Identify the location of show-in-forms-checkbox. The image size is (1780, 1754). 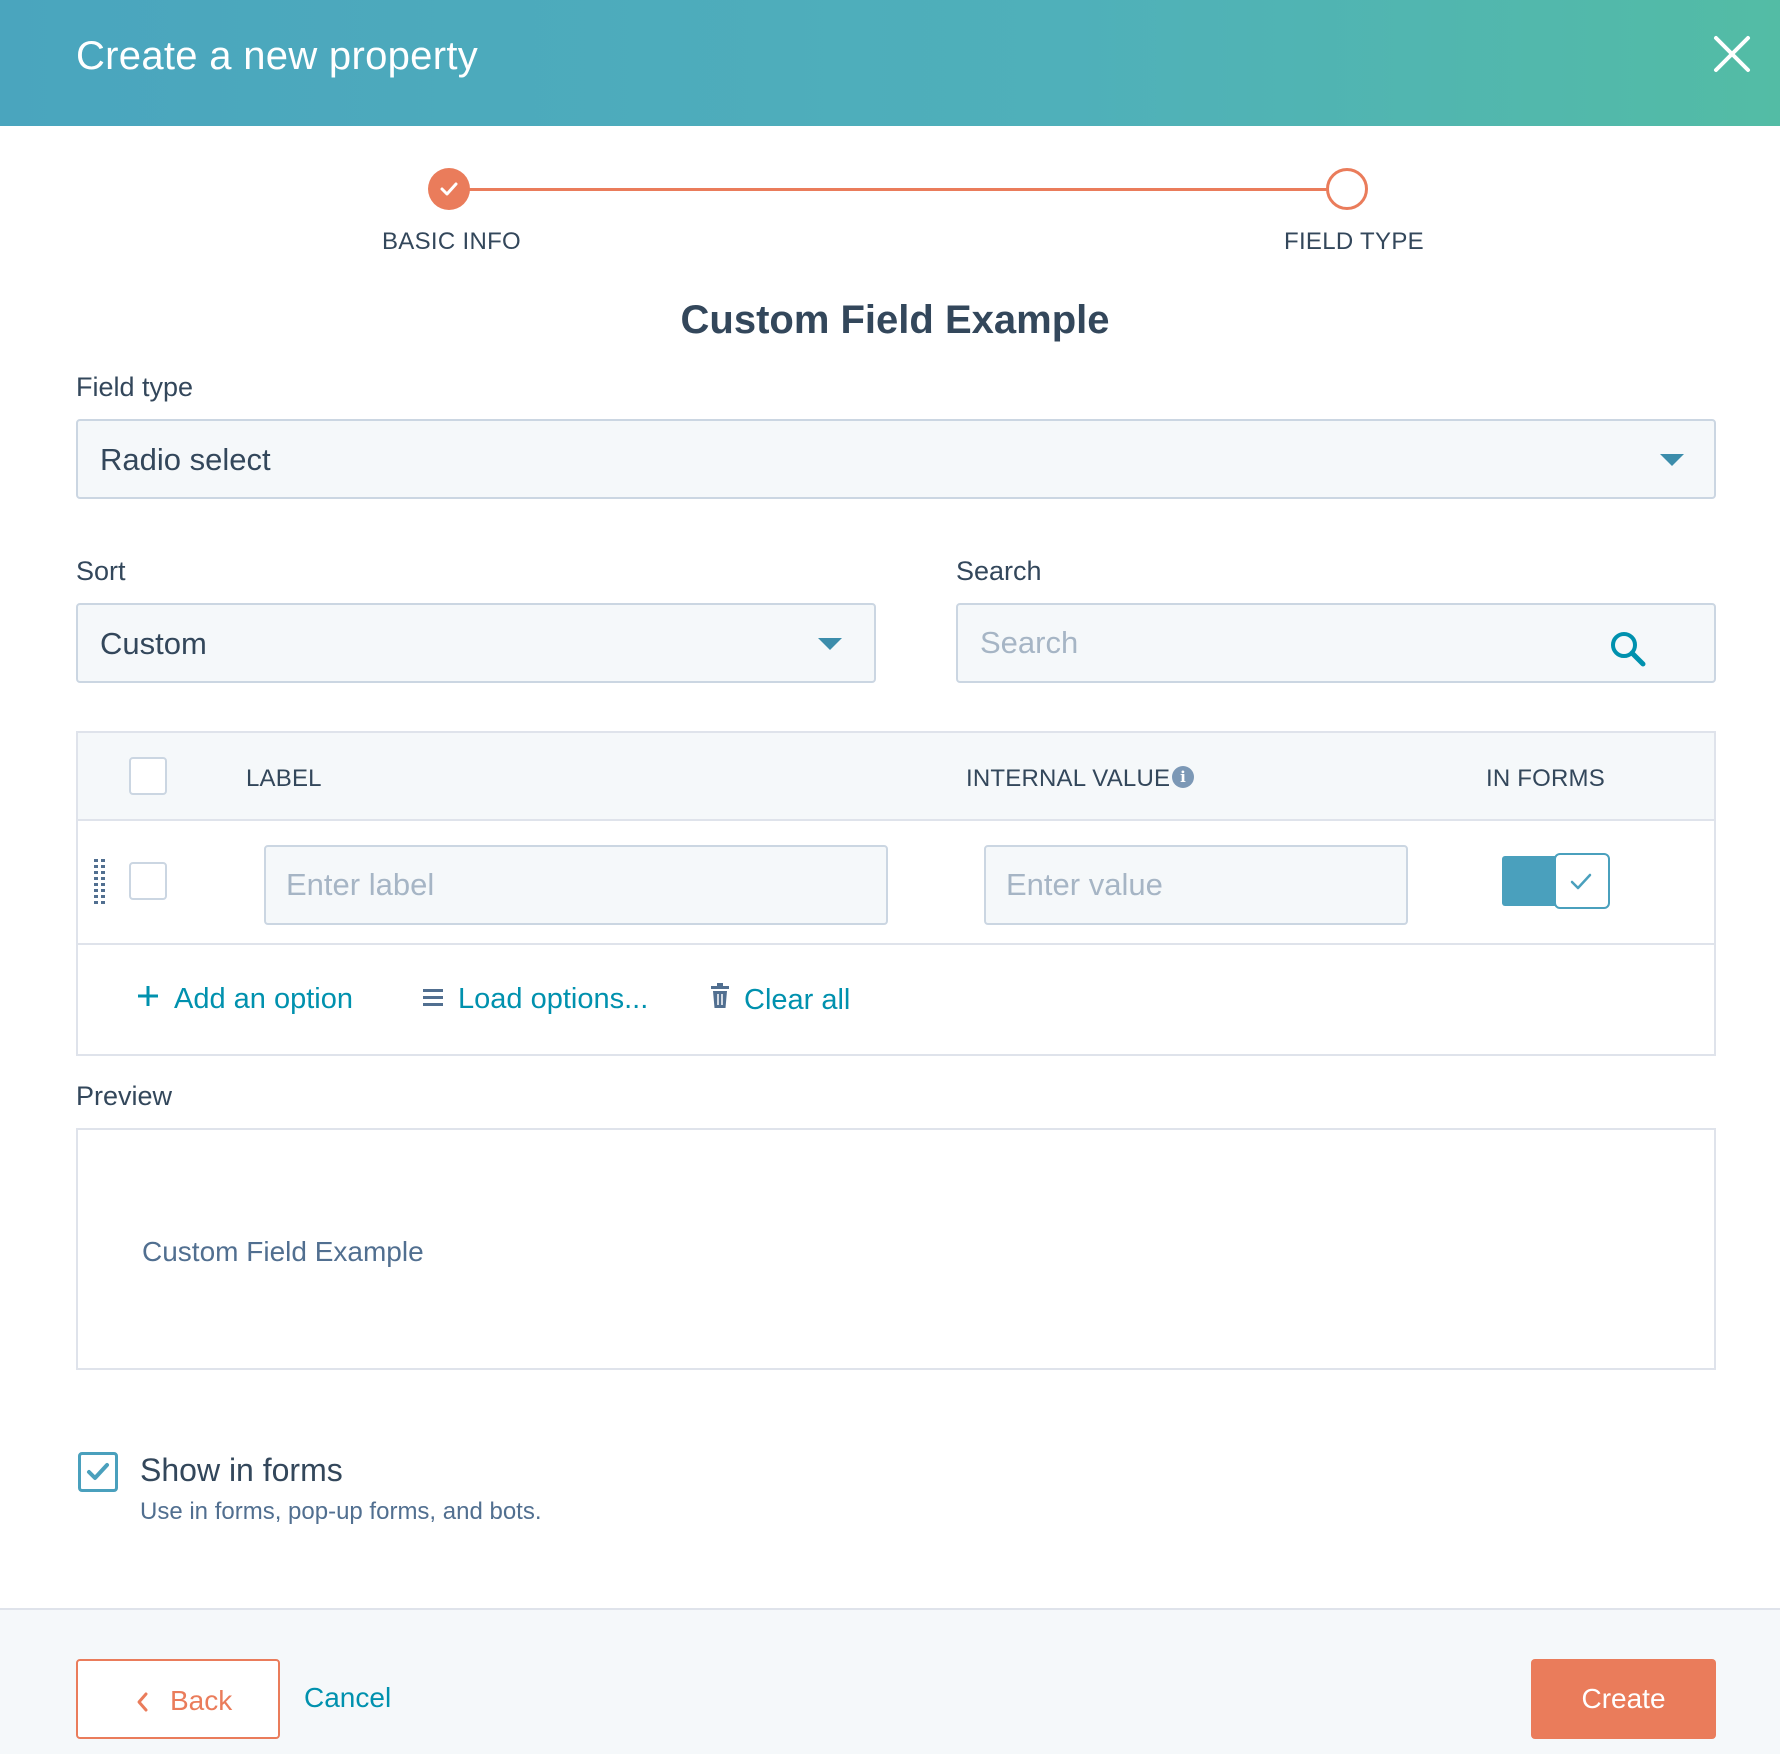
(98, 1472).